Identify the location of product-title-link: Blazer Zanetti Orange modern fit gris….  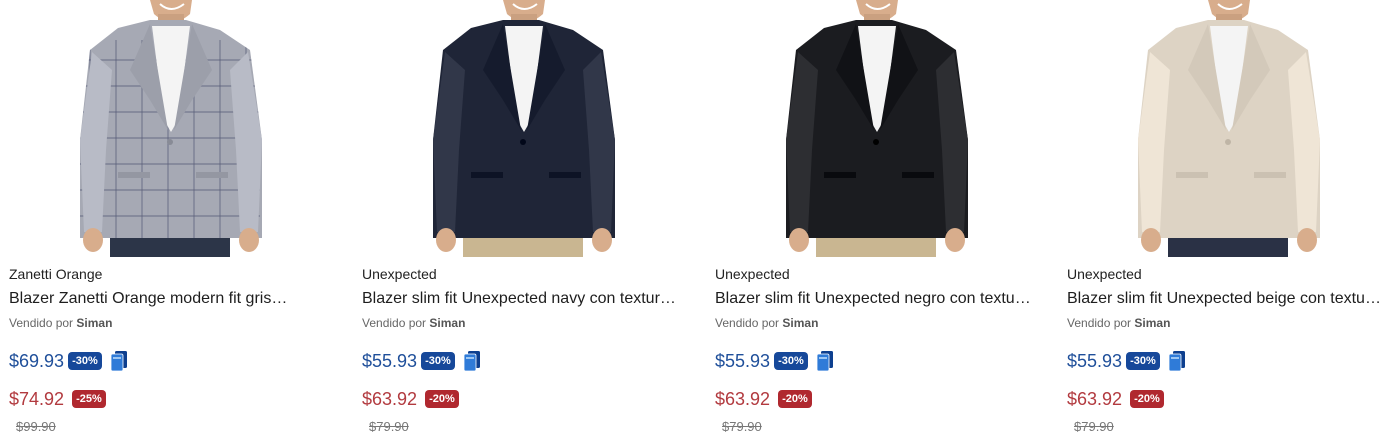
(168, 299).